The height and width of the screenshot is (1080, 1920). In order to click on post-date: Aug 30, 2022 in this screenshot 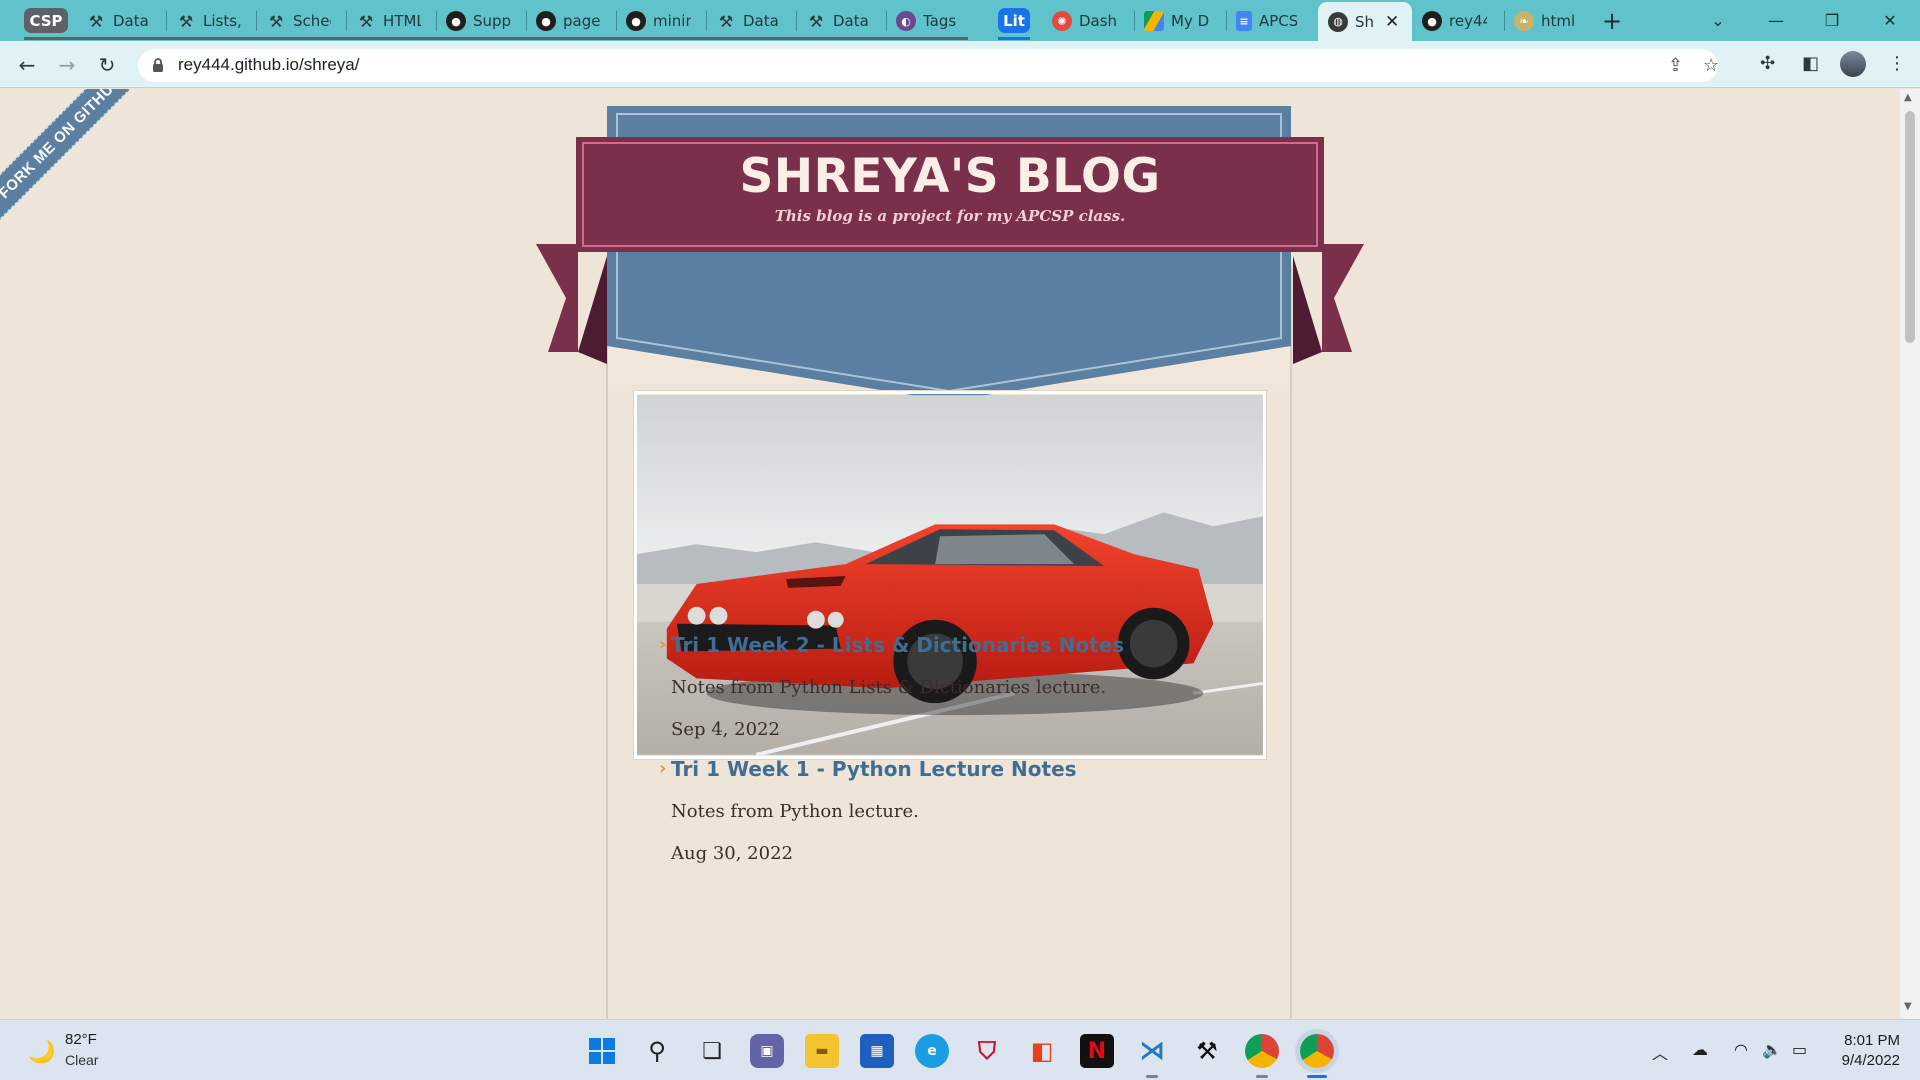, I will do `click(732, 853)`.